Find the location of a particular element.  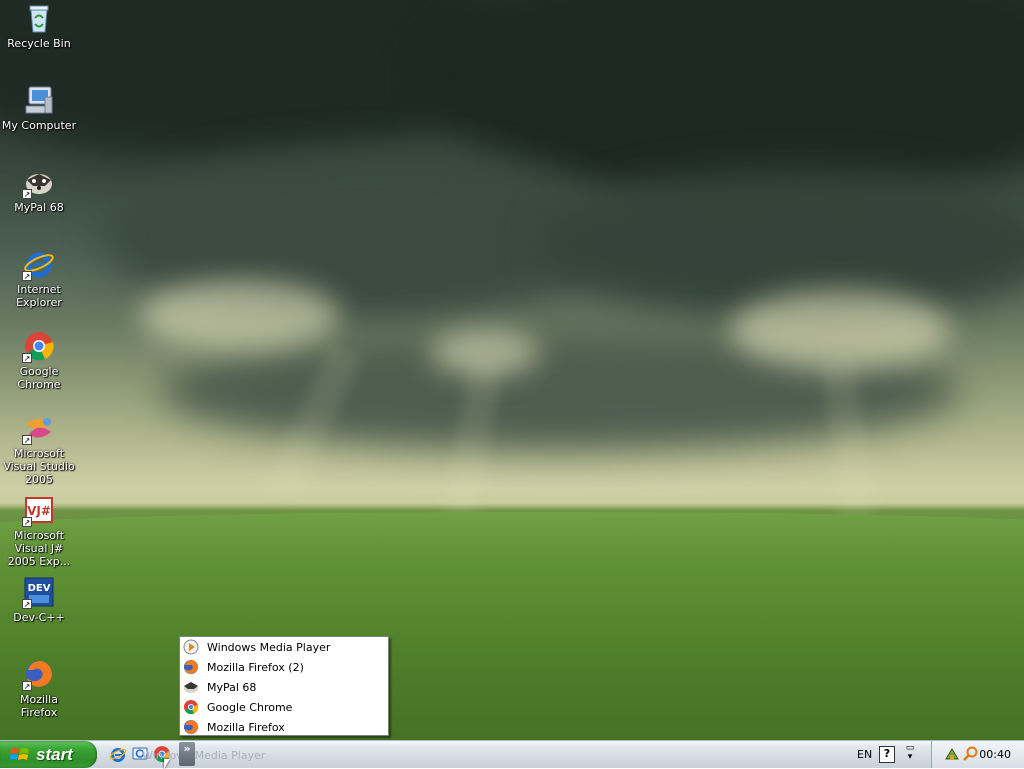

start-label: start is located at coordinates (54, 754).